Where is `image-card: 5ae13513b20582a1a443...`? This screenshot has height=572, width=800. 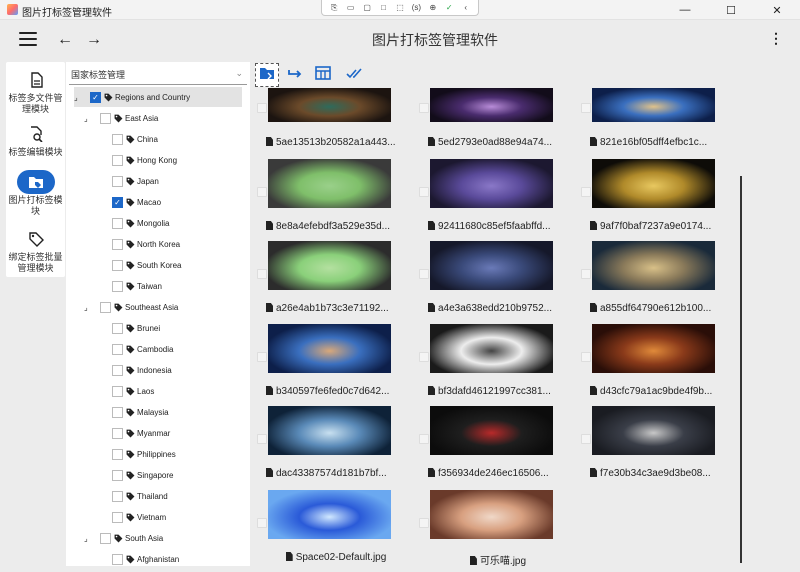 image-card: 5ae13513b20582a1a443... is located at coordinates (332, 129).